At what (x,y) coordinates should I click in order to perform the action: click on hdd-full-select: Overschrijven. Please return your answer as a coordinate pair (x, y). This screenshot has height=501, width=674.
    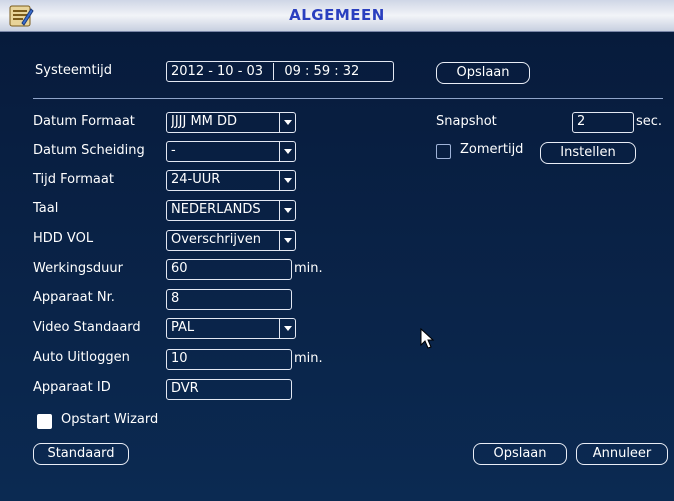
    Looking at the image, I should click on (231, 240).